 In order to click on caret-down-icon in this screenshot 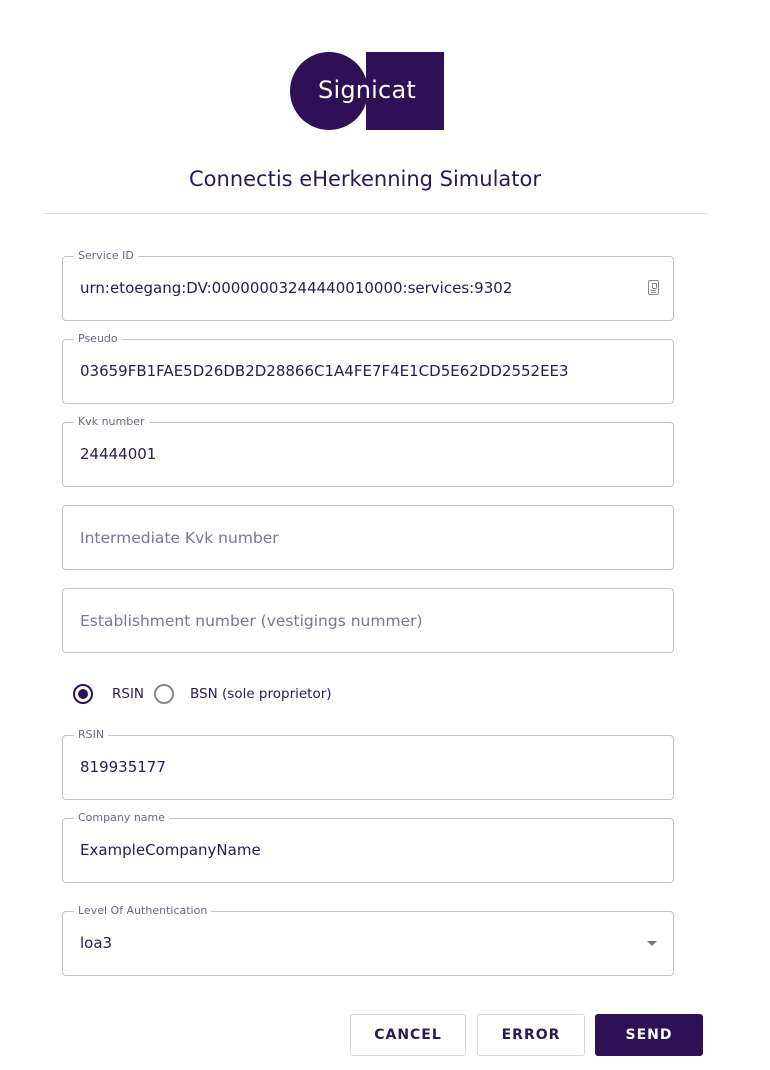, I will do `click(652, 943)`.